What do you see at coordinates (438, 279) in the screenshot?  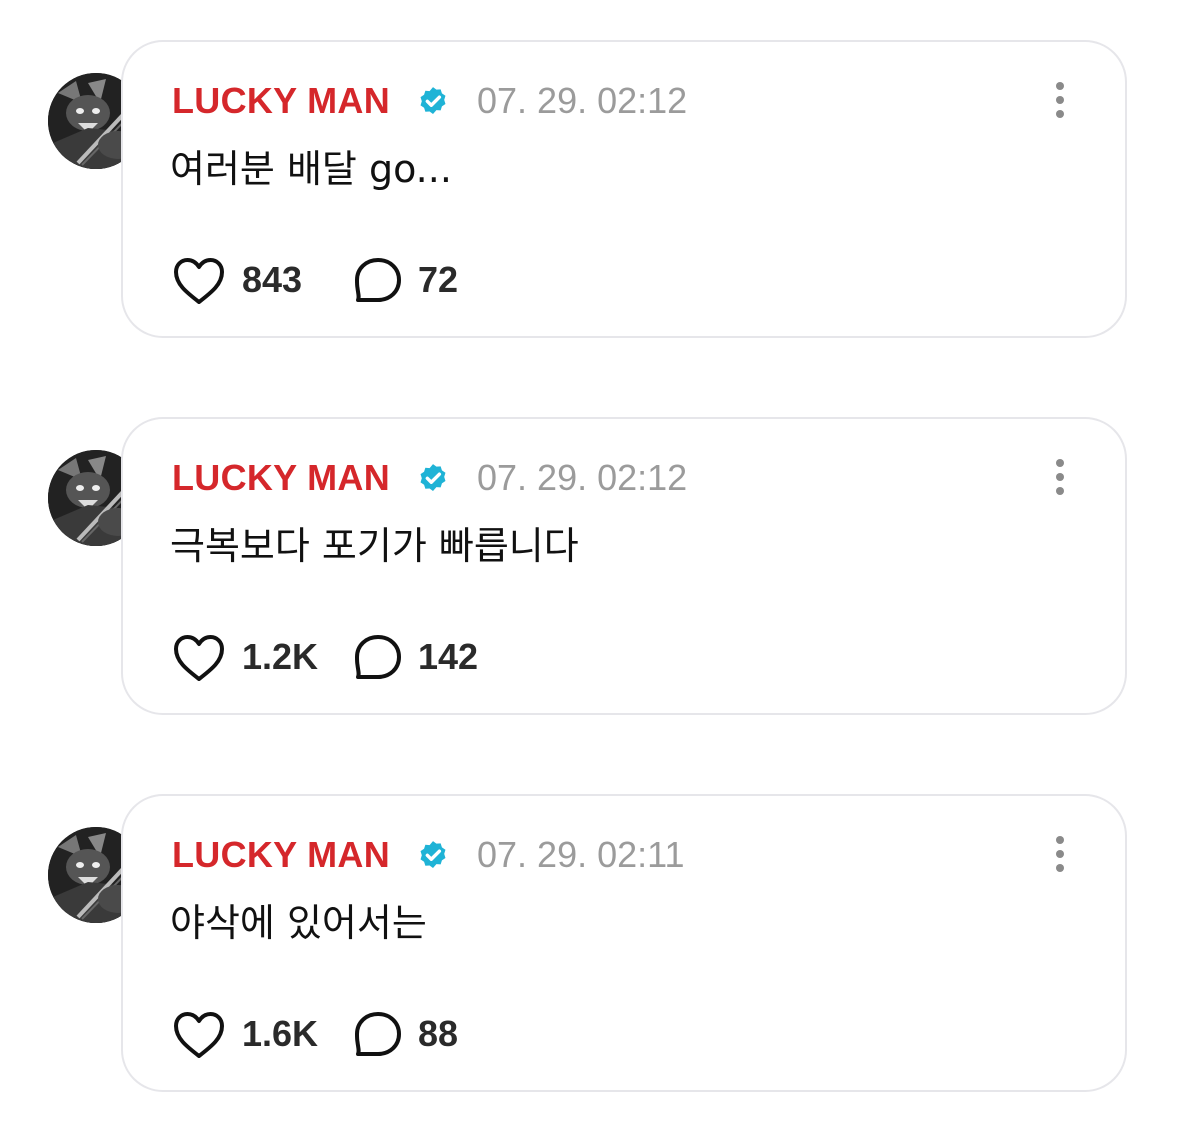 I see `reply-count: 72` at bounding box center [438, 279].